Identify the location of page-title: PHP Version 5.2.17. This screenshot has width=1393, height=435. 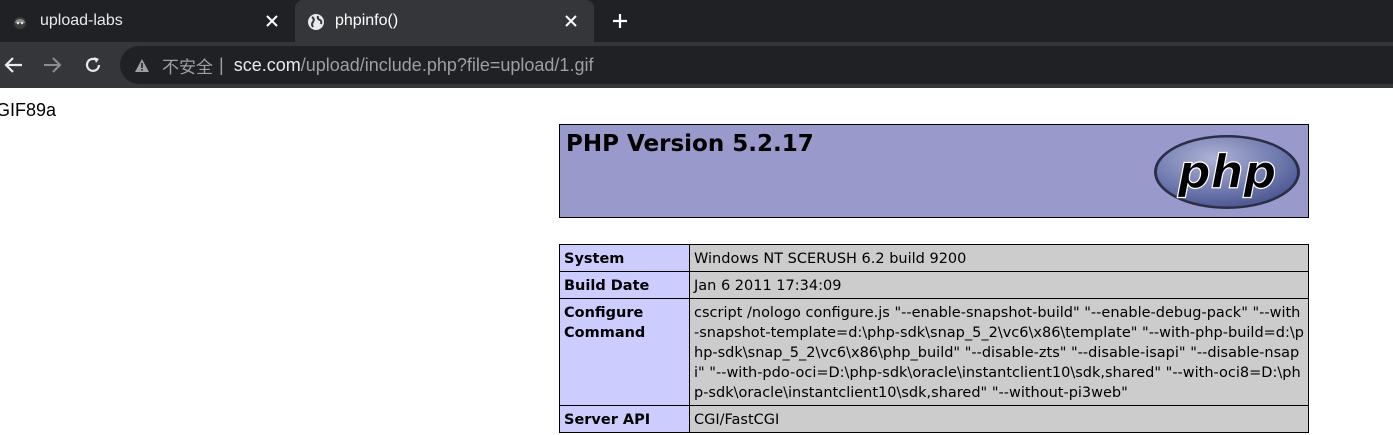
(690, 144).